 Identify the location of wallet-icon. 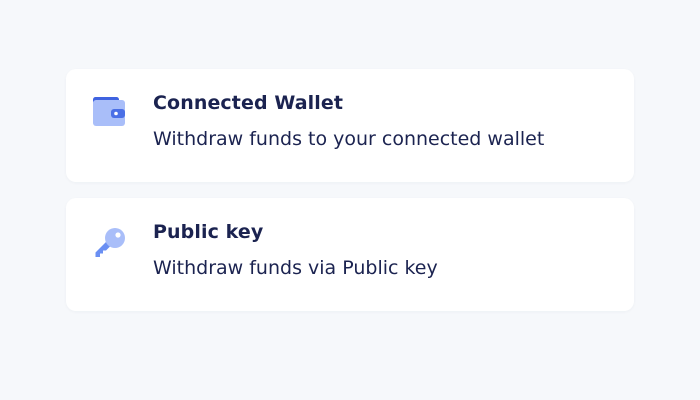
(110, 113).